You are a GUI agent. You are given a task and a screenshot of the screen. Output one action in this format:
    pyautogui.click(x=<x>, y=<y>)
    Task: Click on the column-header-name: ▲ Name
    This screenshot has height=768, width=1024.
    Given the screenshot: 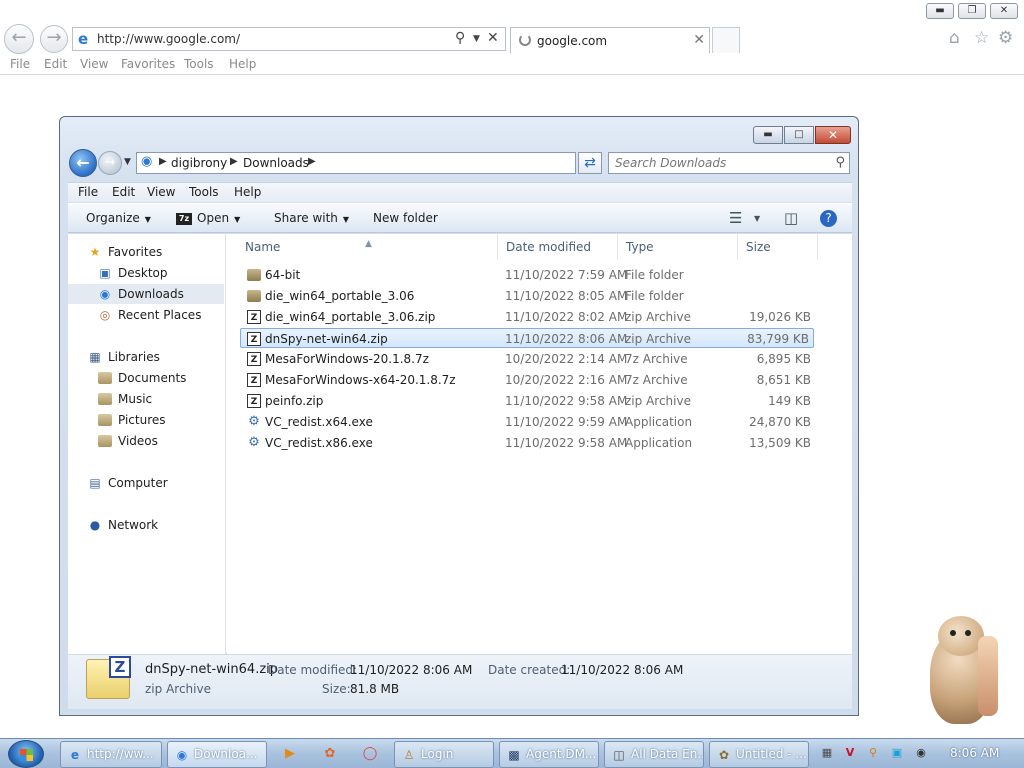 What is the action you would take?
    pyautogui.click(x=362, y=247)
    